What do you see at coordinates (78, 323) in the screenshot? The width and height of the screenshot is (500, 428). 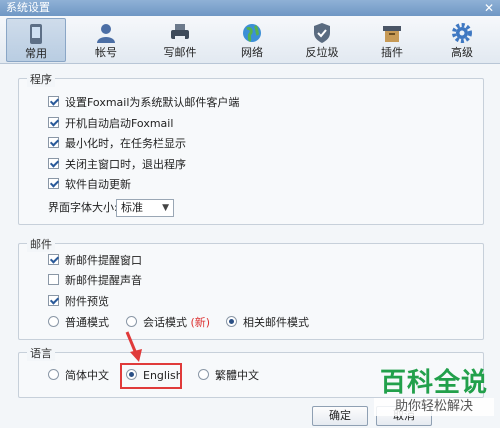 I see `mode-normal: 普通模式` at bounding box center [78, 323].